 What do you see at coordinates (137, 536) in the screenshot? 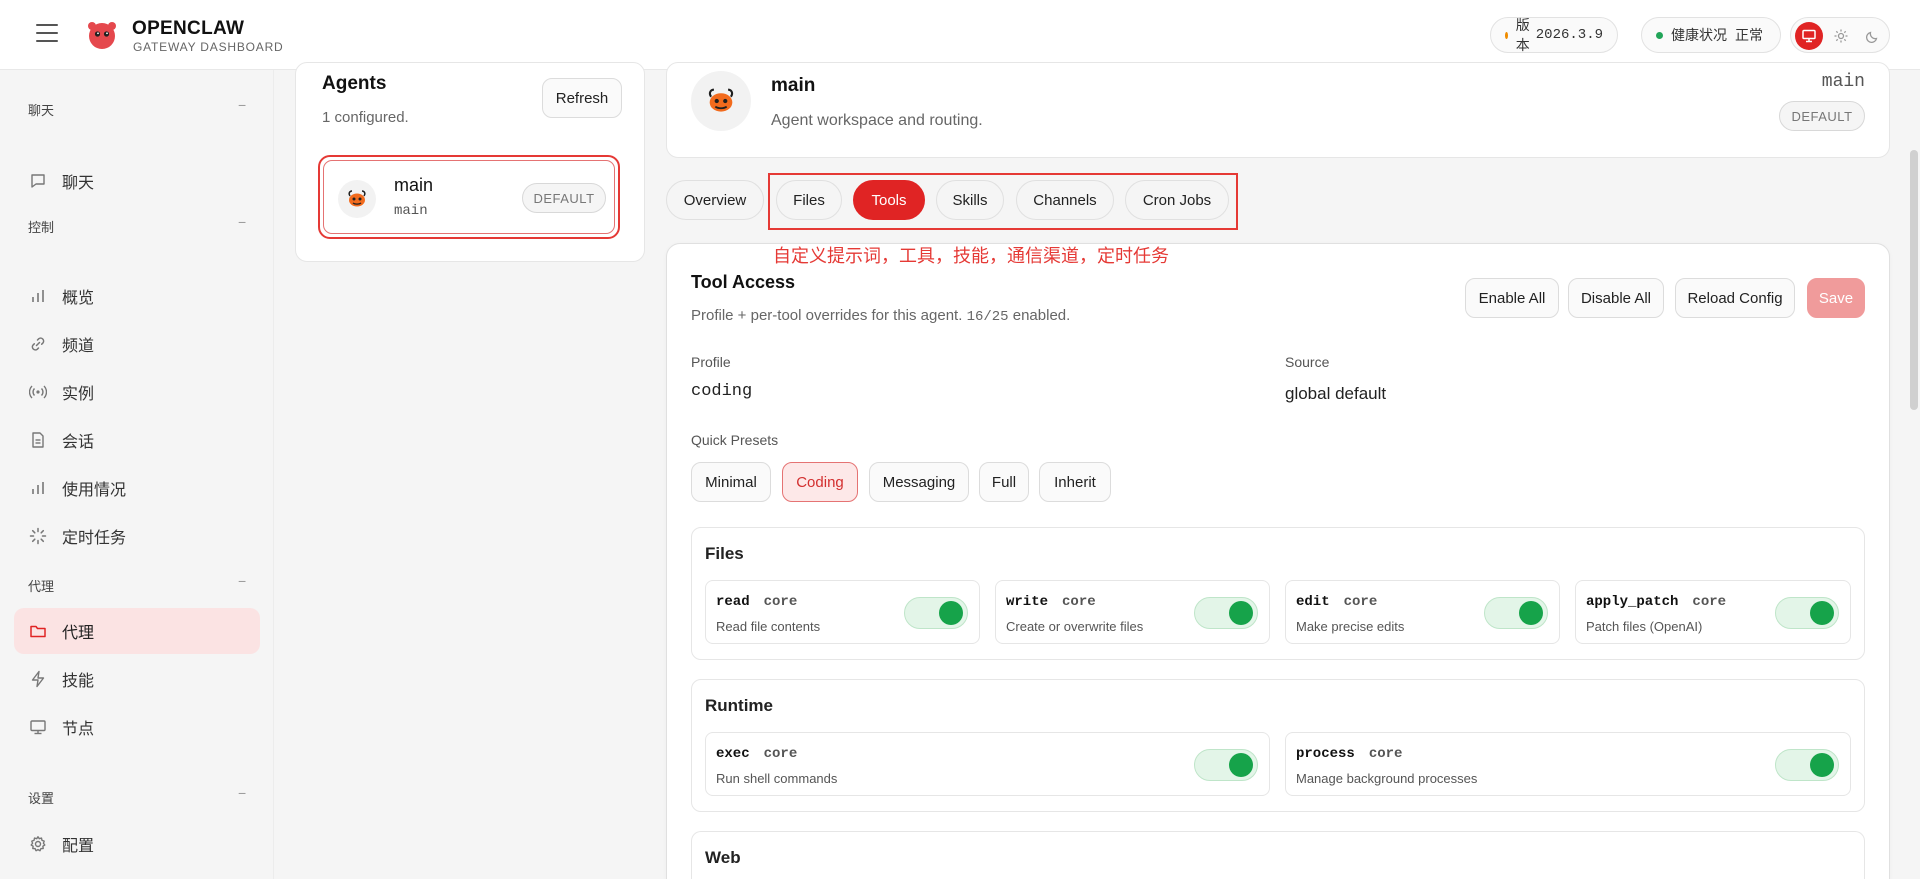
I see `sidebar-item-cron: 定时任务` at bounding box center [137, 536].